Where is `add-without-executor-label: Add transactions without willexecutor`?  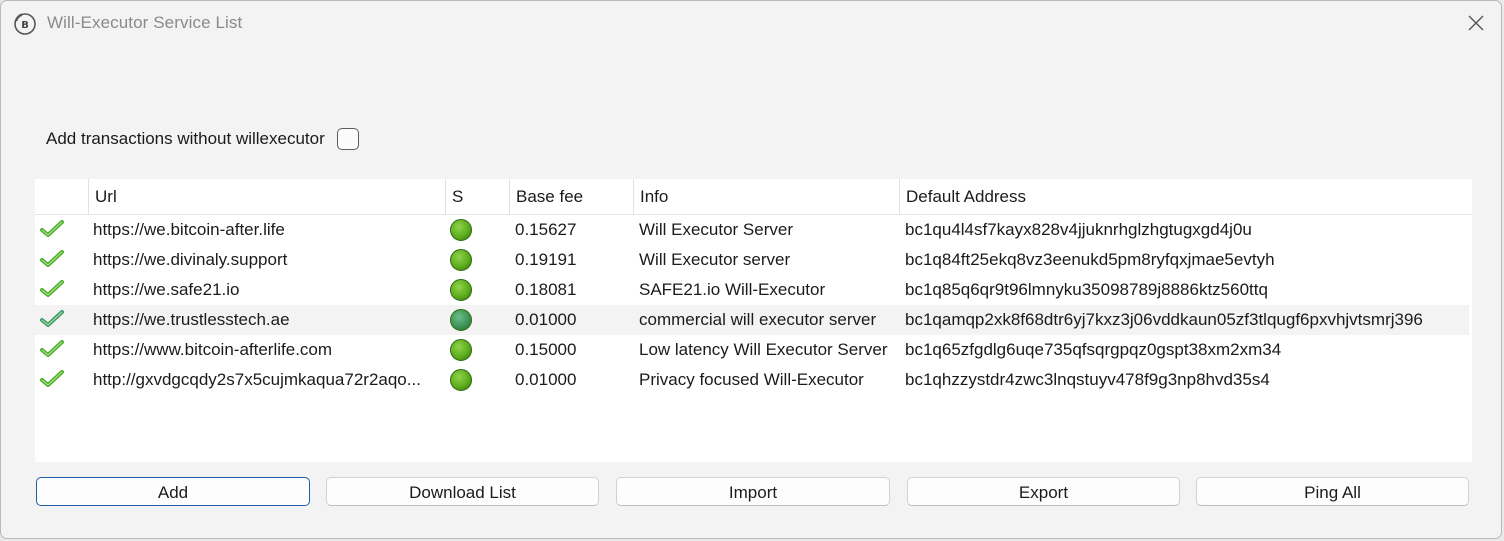 add-without-executor-label: Add transactions without willexecutor is located at coordinates (185, 138).